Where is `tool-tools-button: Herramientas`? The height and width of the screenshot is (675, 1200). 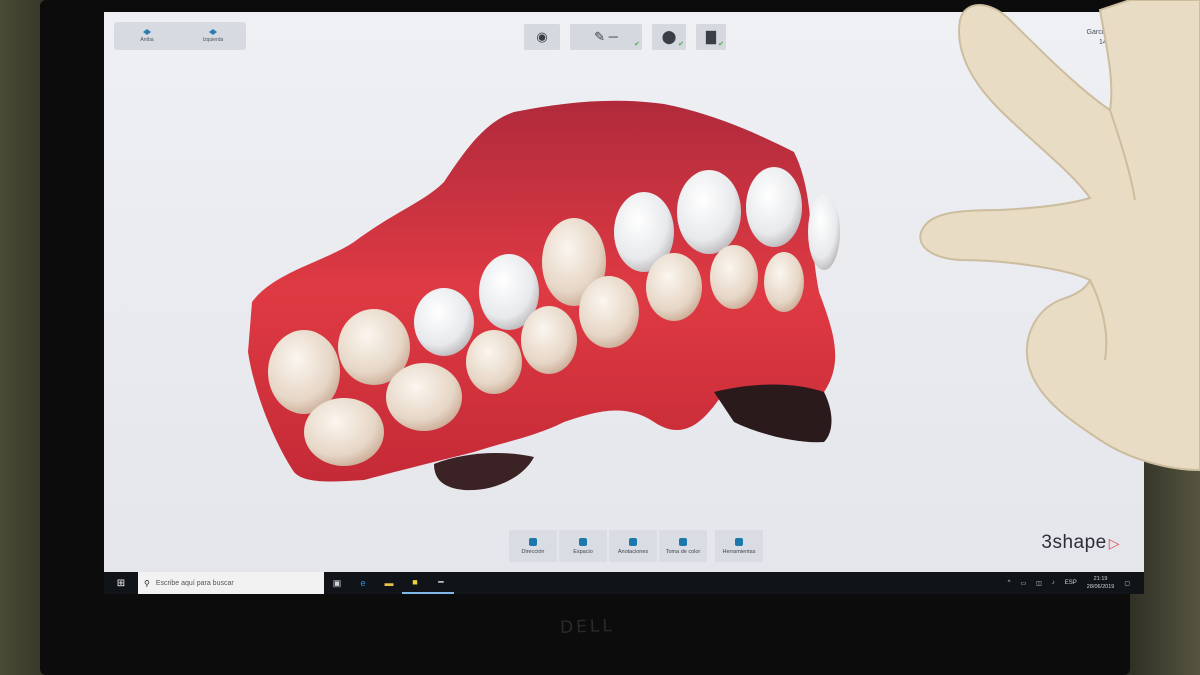
tool-tools-button: Herramientas is located at coordinates (739, 546).